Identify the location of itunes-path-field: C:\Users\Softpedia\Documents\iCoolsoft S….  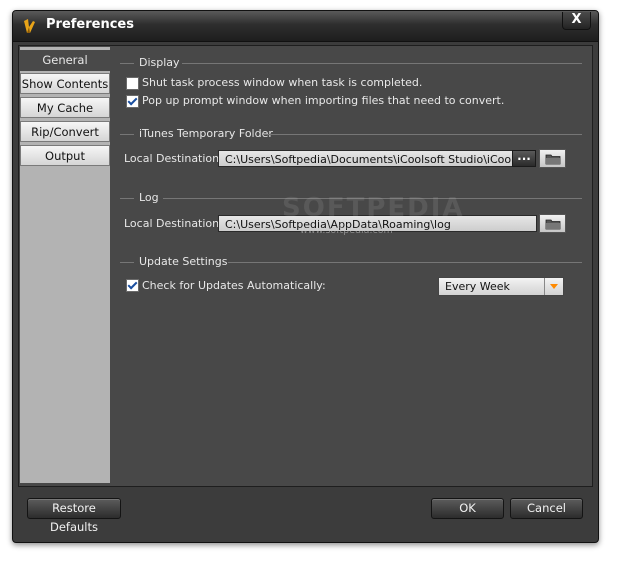
(365, 158).